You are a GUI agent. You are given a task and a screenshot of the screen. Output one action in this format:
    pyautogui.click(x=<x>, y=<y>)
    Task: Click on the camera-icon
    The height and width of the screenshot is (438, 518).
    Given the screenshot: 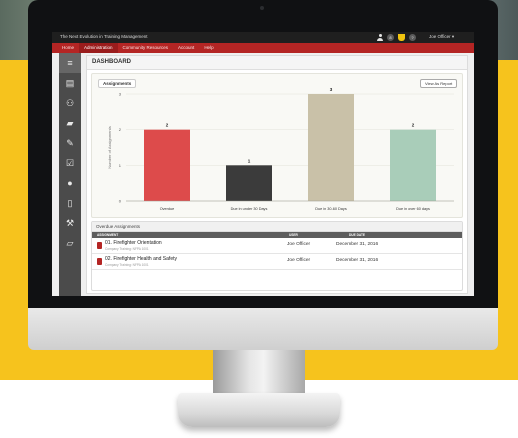 What is the action you would take?
    pyautogui.click(x=262, y=8)
    